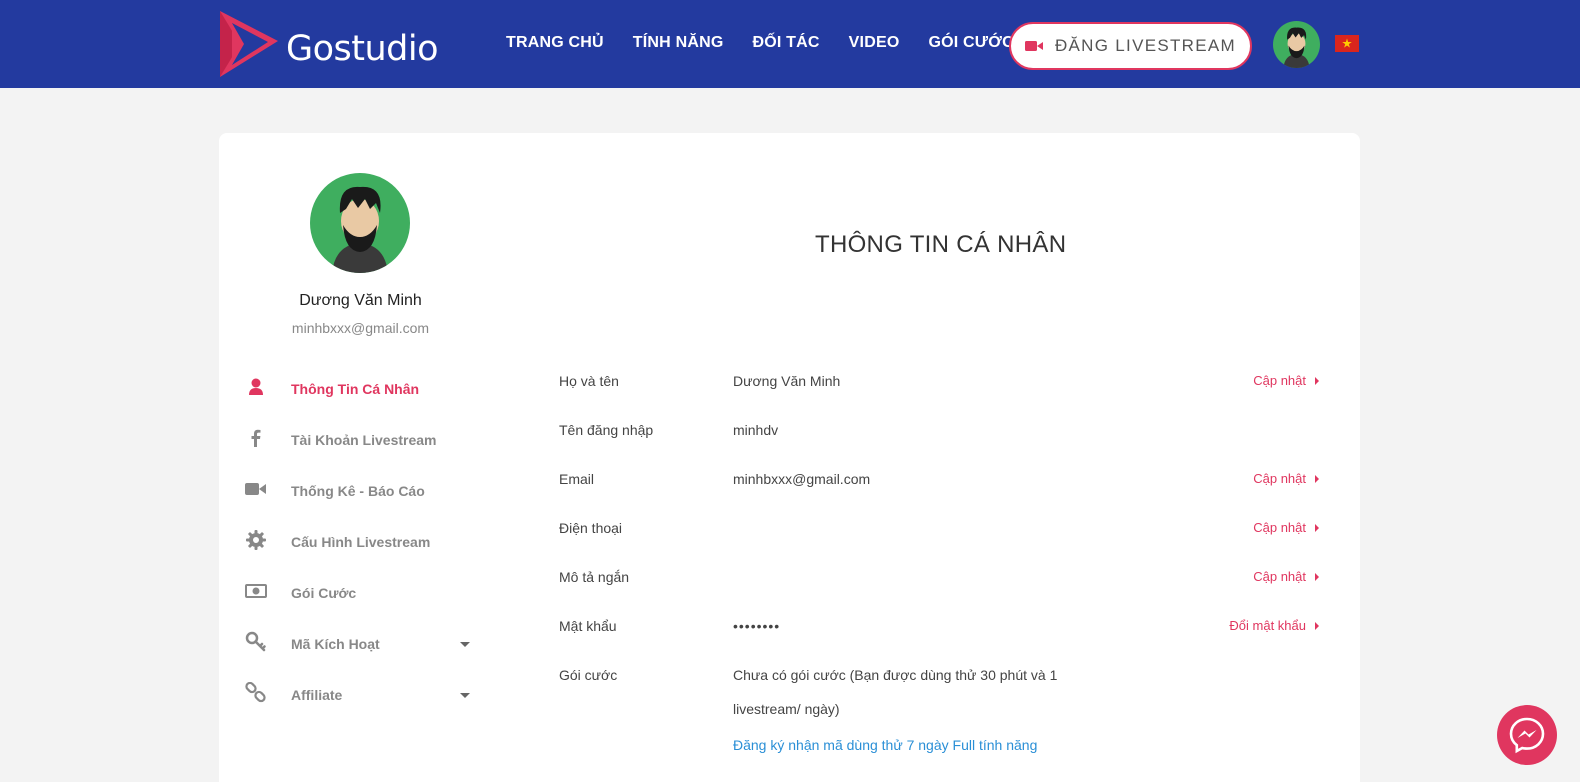 The width and height of the screenshot is (1580, 782). Describe the element at coordinates (255, 692) in the screenshot. I see `link-icon` at that location.